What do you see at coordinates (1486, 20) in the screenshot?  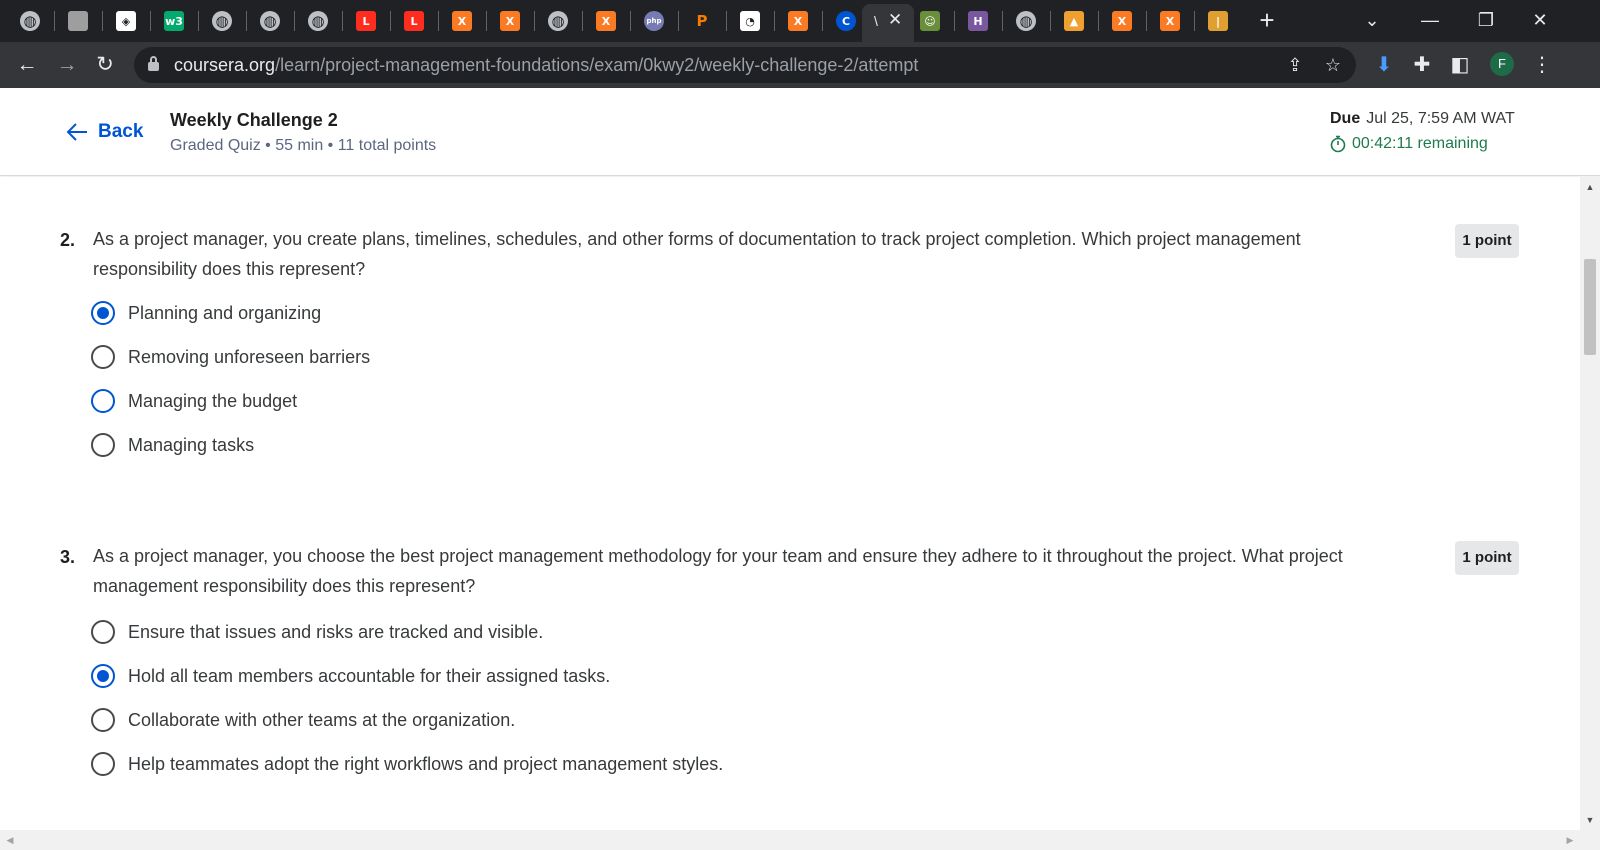 I see `restore-button: ❐` at bounding box center [1486, 20].